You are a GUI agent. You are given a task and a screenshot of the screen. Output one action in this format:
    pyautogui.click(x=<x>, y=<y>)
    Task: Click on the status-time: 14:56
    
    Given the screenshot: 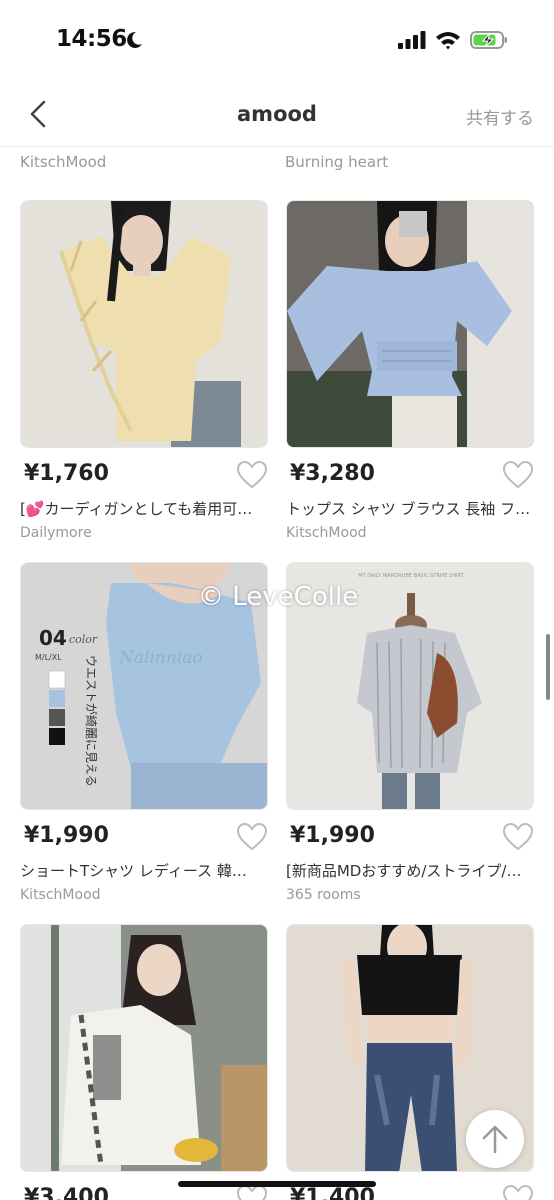 What is the action you would take?
    pyautogui.click(x=91, y=39)
    